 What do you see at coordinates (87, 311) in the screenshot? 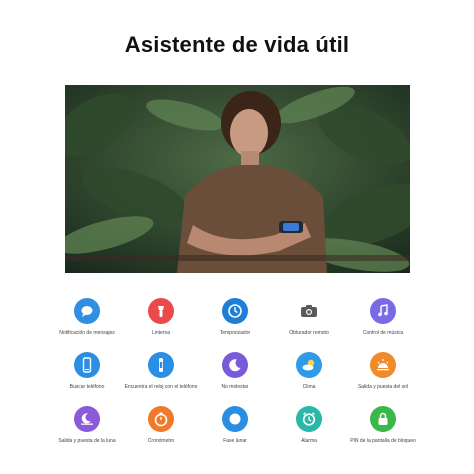
I see `message-bubble-icon` at bounding box center [87, 311].